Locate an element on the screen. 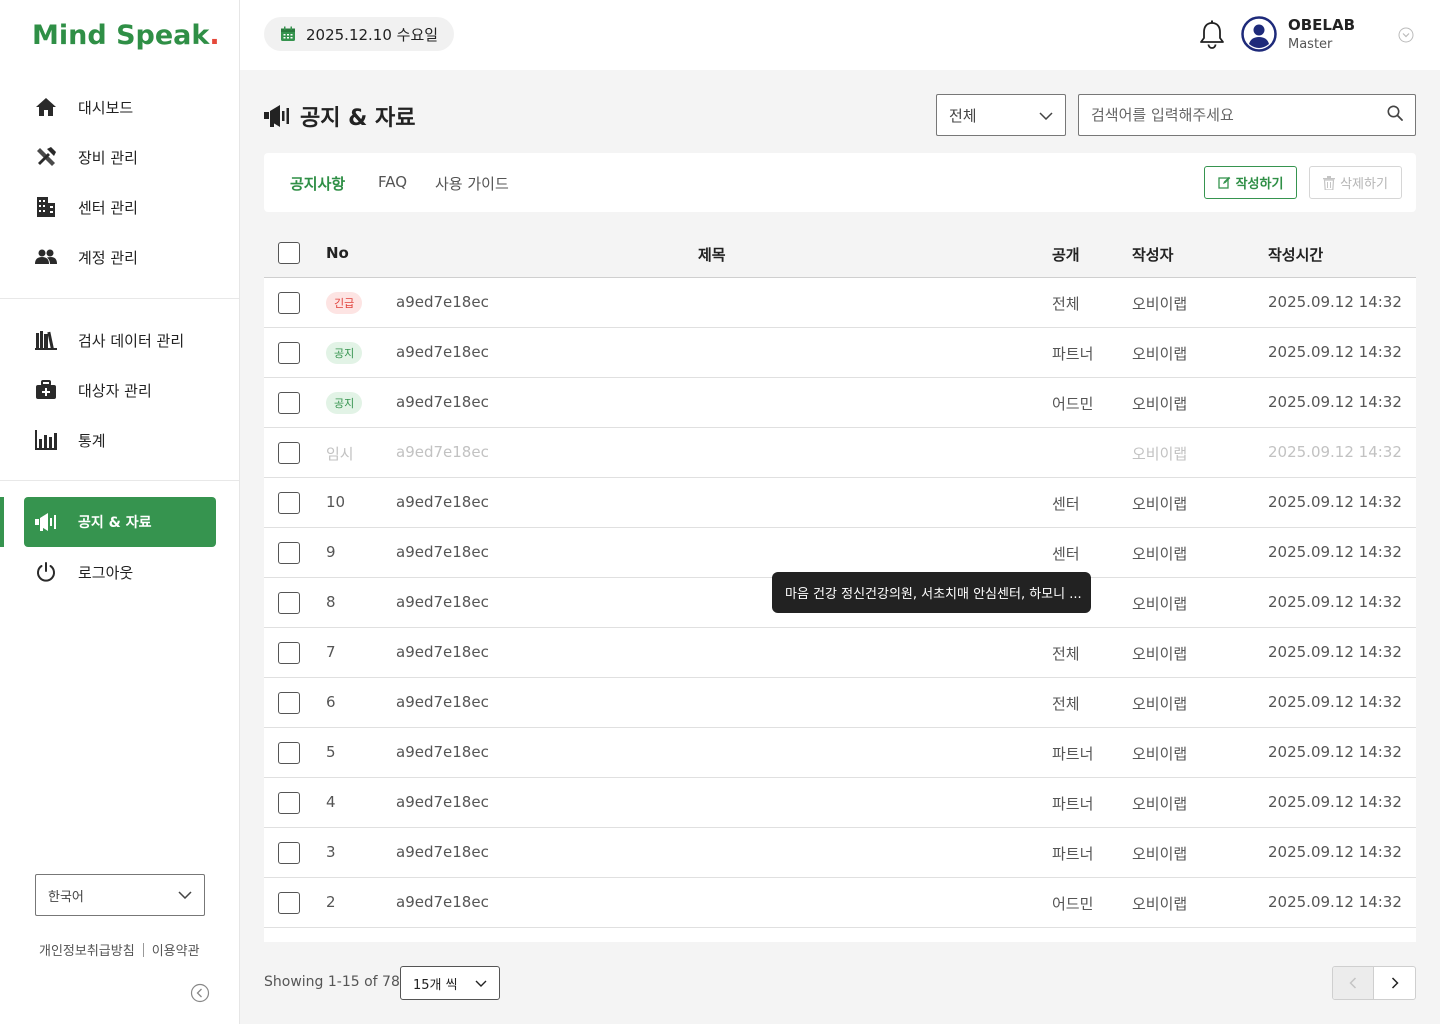  table-row: 공지 a9ed7e18ec 파트너 오비이랩 2025.09.12 14:32 is located at coordinates (840, 353).